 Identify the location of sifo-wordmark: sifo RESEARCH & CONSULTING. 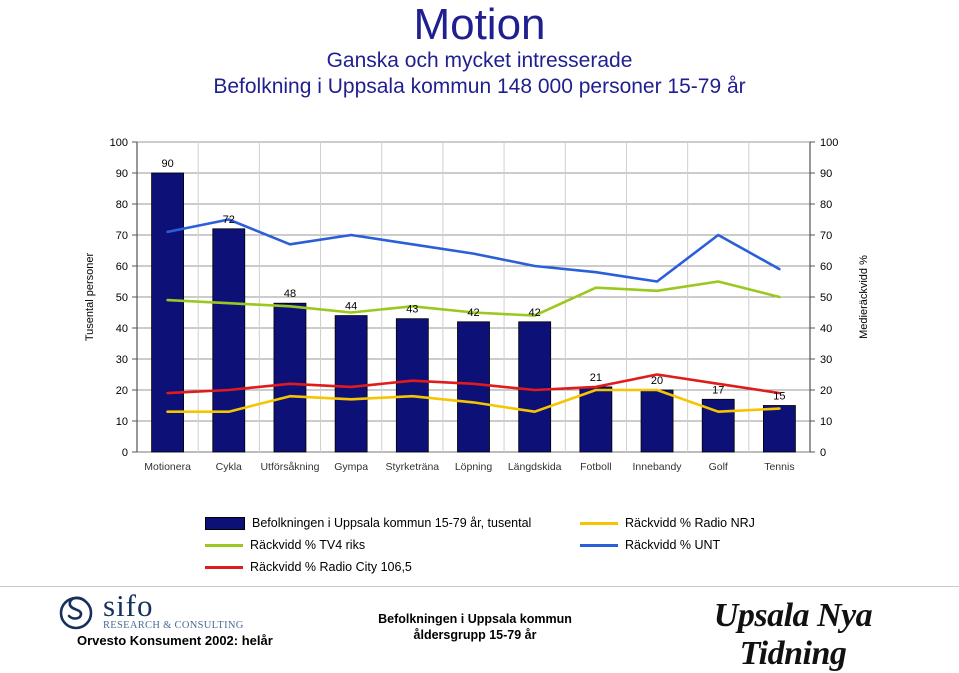
(173, 609).